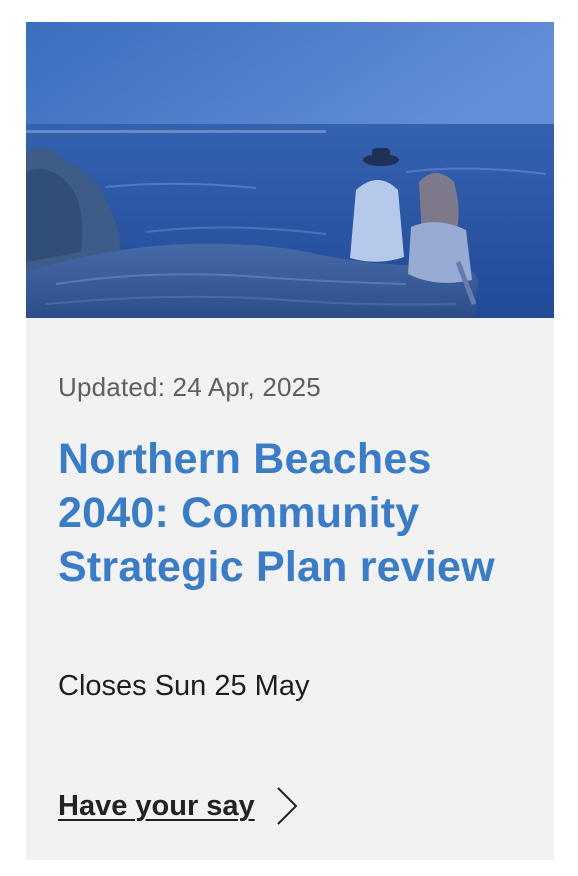  What do you see at coordinates (184, 686) in the screenshot?
I see `closing-date: Closes Sun 25 May` at bounding box center [184, 686].